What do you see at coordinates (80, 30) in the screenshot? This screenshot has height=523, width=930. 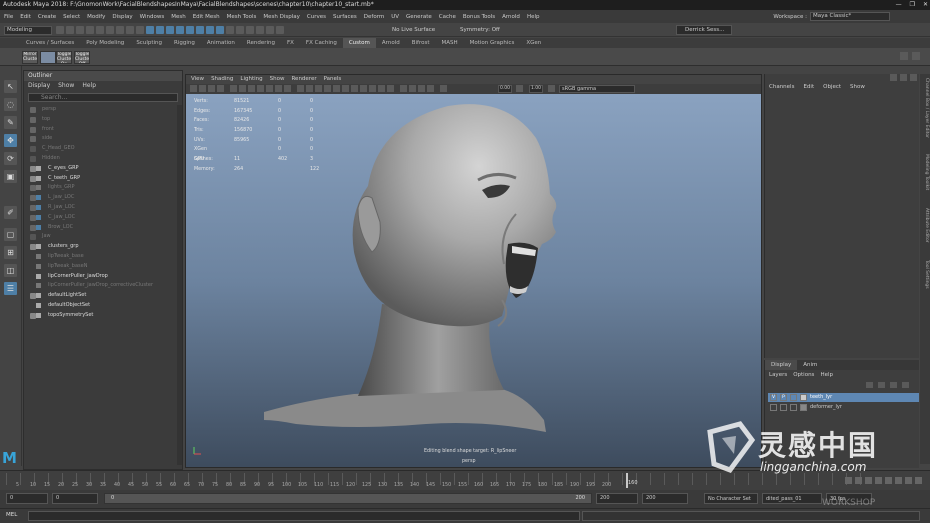 I see `save-scene-icon` at bounding box center [80, 30].